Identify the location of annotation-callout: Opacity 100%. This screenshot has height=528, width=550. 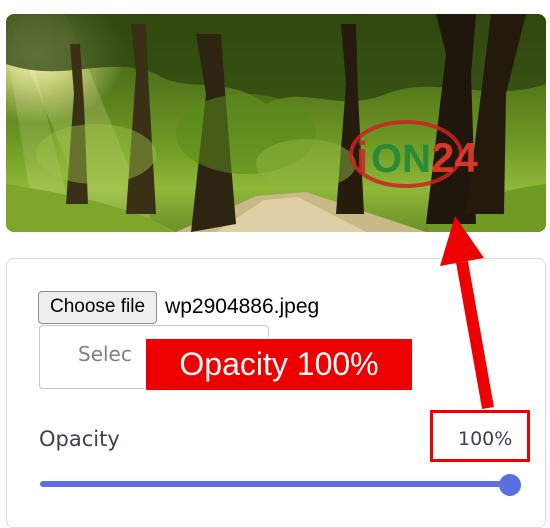
(279, 364).